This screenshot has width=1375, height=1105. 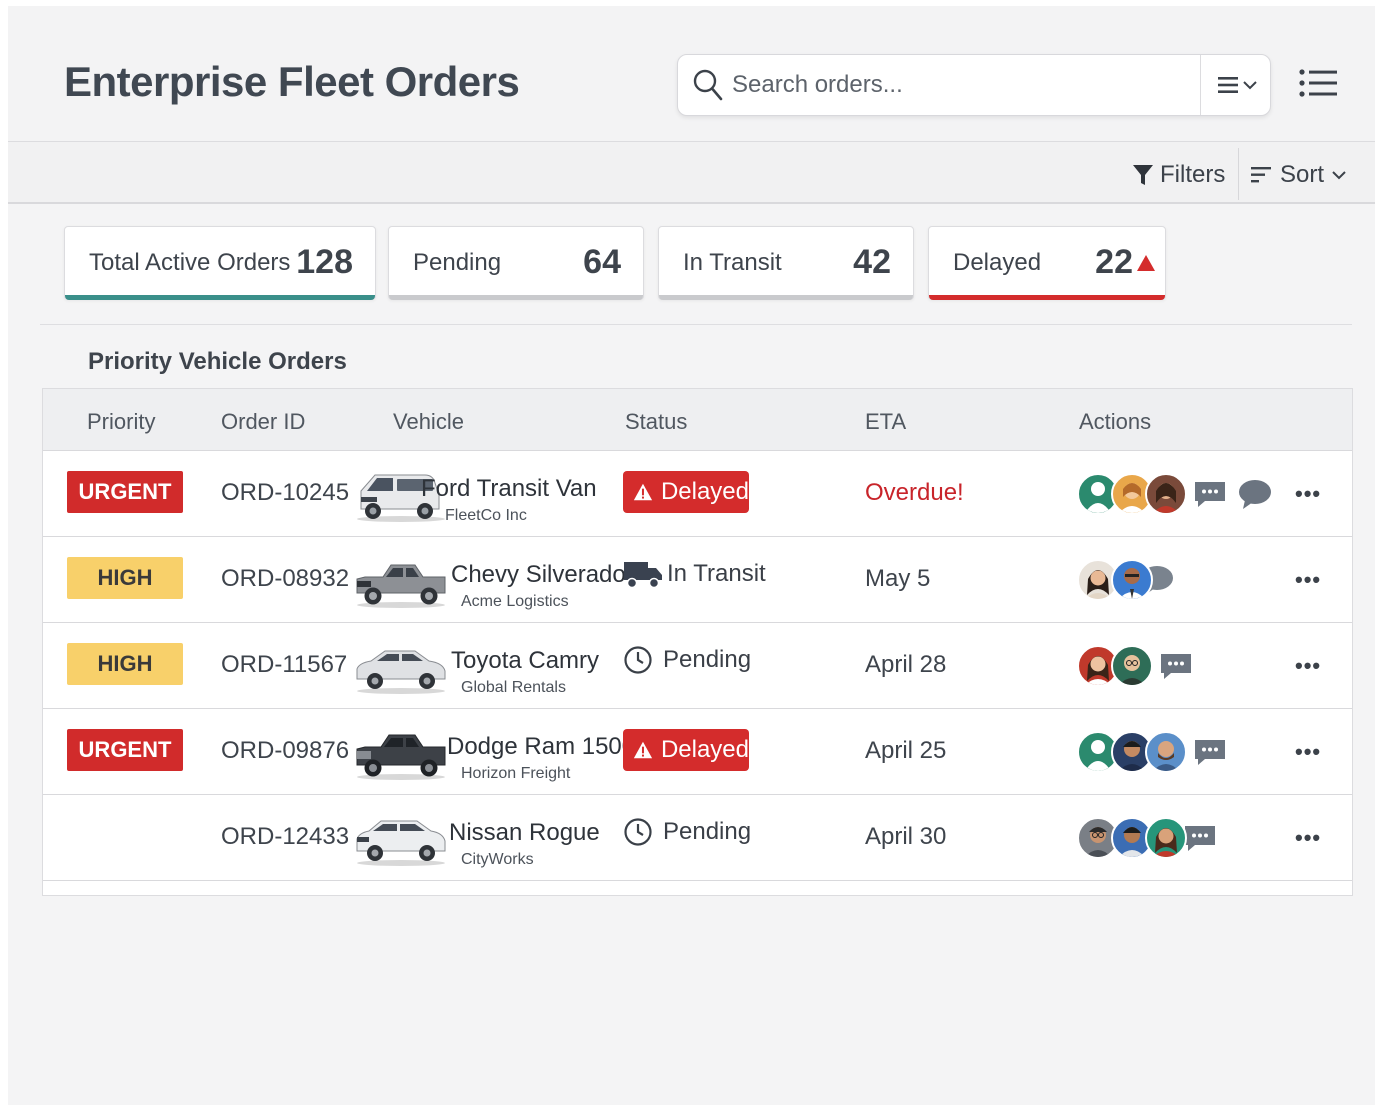 What do you see at coordinates (428, 422) in the screenshot?
I see `column-header-vehicle: Vehicle` at bounding box center [428, 422].